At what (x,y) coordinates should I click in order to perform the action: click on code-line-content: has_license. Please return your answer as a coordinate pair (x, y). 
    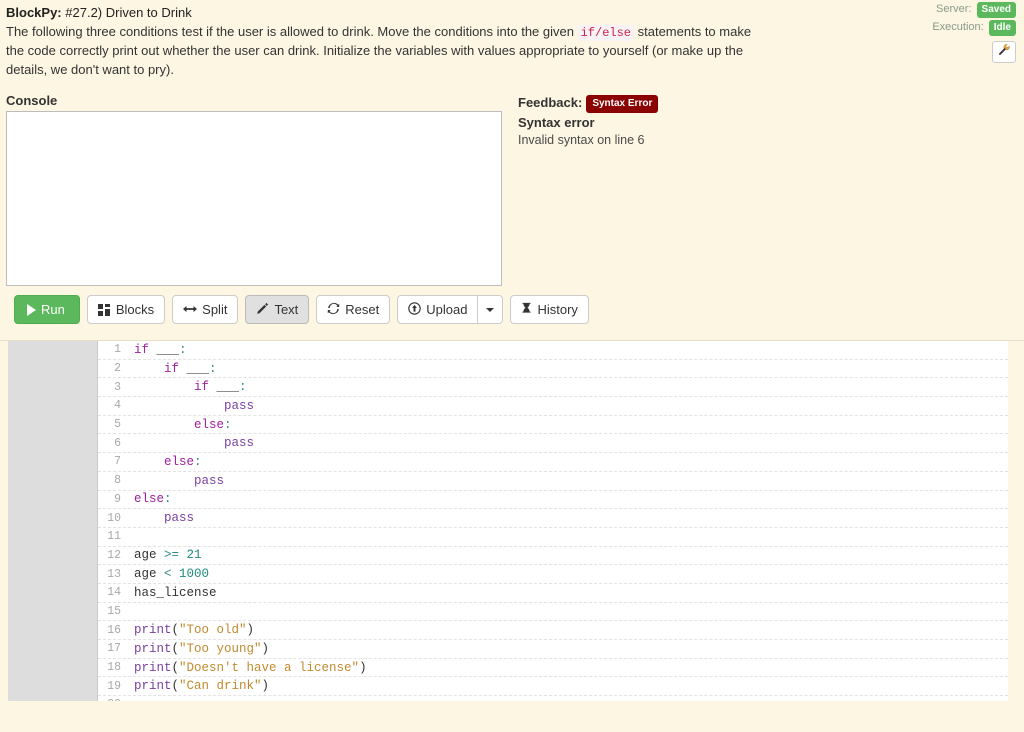
    Looking at the image, I should click on (567, 593).